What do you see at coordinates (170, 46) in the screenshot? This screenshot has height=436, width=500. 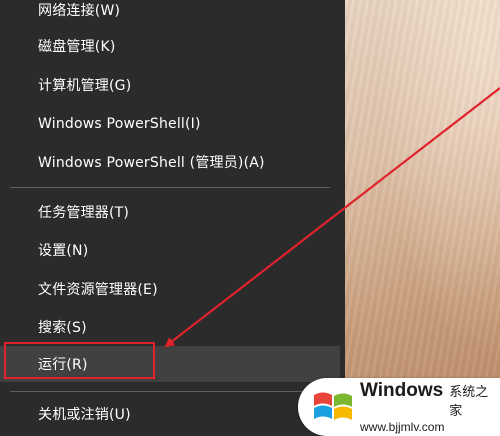 I see `menu-item-disk-management: 磁盘管理(K)` at bounding box center [170, 46].